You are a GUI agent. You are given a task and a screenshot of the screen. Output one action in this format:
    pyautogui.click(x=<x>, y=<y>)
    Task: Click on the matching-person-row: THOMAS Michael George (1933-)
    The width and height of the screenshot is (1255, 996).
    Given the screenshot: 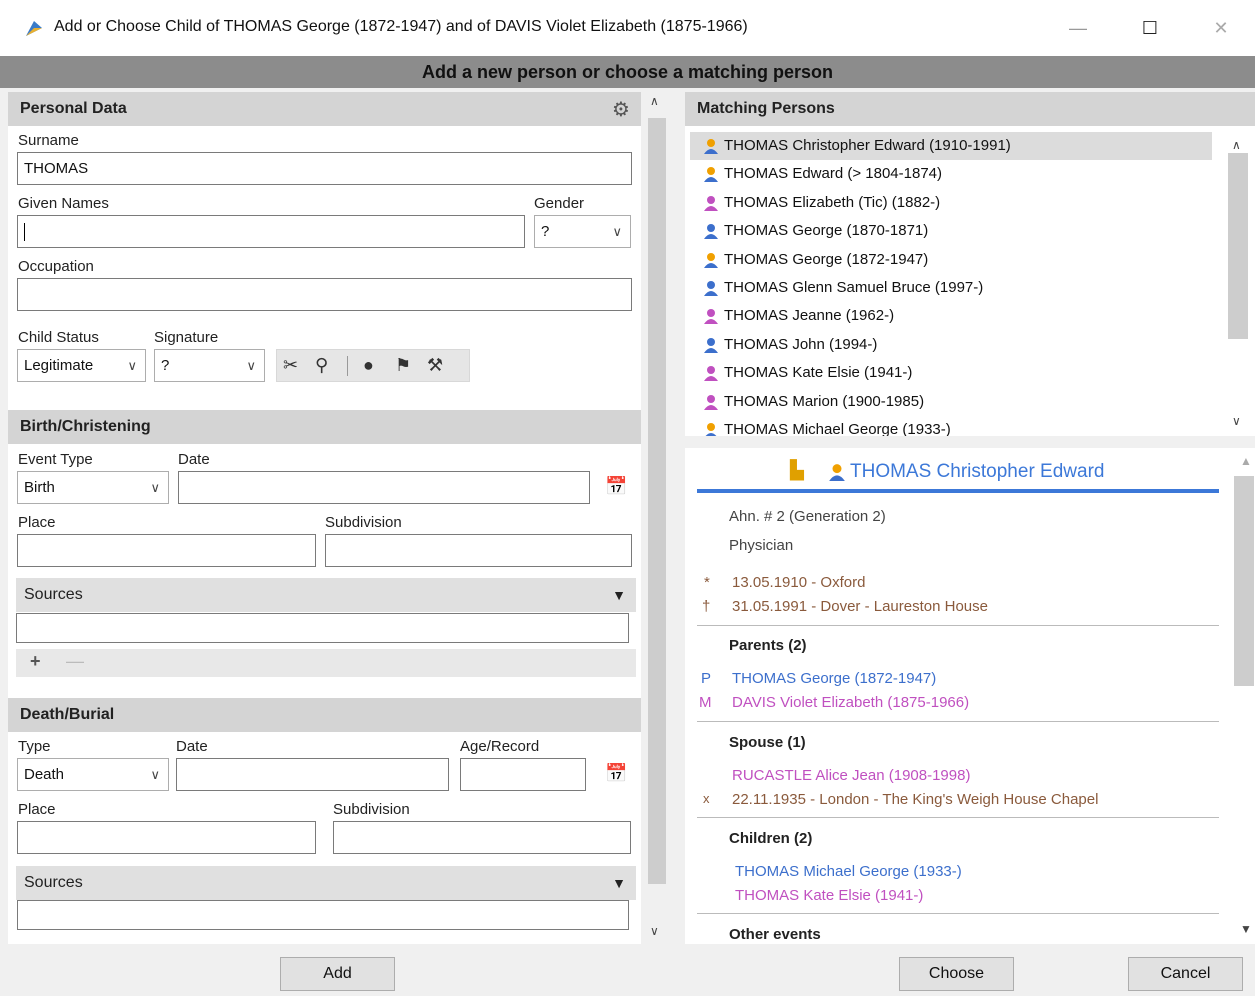 What is the action you would take?
    pyautogui.click(x=951, y=426)
    